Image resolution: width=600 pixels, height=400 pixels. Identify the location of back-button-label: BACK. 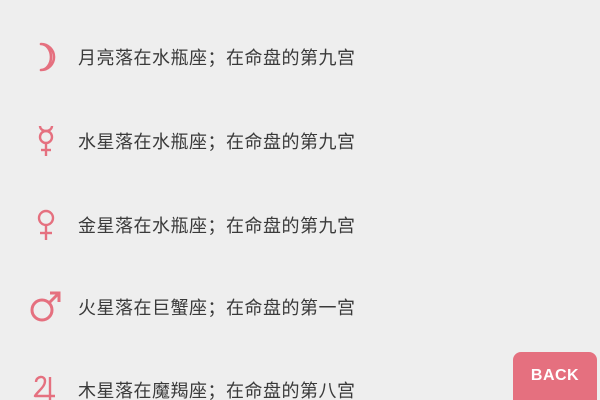
(555, 375).